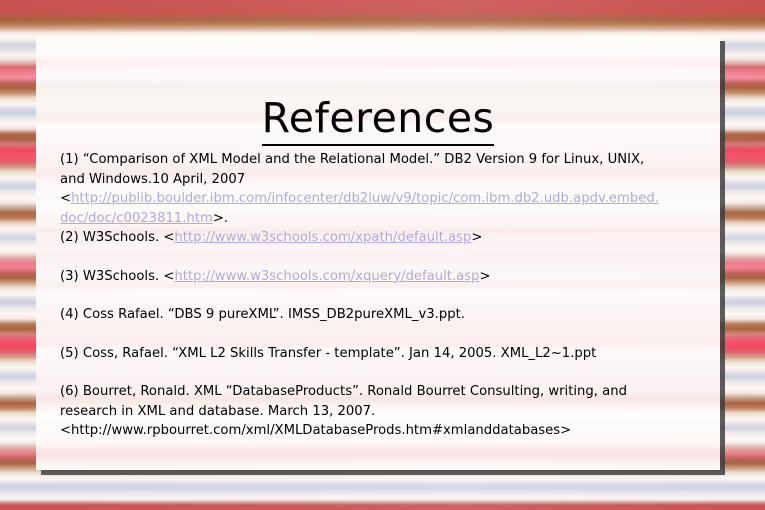  What do you see at coordinates (220, 218) in the screenshot?
I see `angle-bracket-close: >.` at bounding box center [220, 218].